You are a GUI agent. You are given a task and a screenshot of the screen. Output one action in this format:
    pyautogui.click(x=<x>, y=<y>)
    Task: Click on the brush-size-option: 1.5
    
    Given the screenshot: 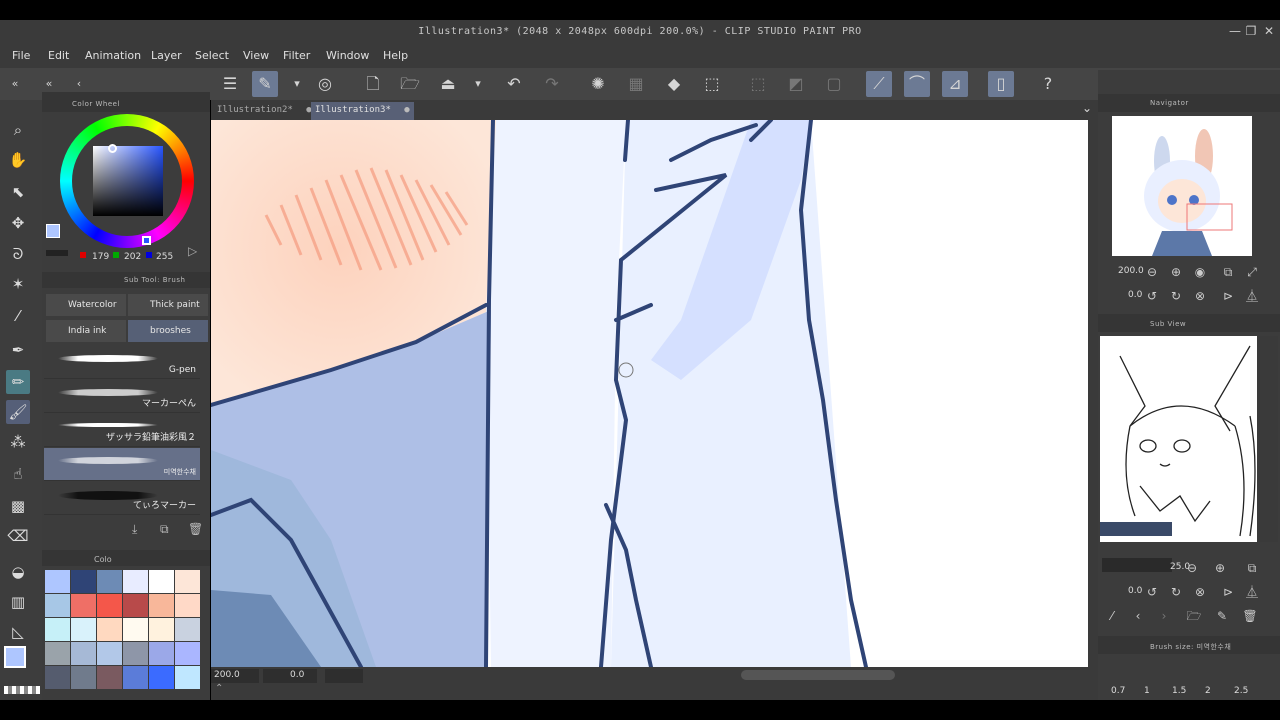 What is the action you would take?
    pyautogui.click(x=1179, y=691)
    